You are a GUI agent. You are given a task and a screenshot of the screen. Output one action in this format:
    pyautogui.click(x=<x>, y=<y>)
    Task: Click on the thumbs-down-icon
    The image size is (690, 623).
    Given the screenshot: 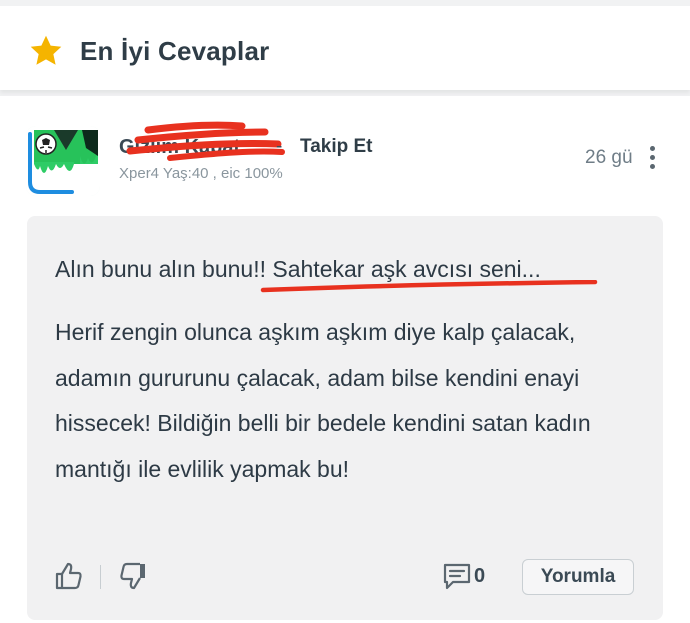 What is the action you would take?
    pyautogui.click(x=133, y=576)
    